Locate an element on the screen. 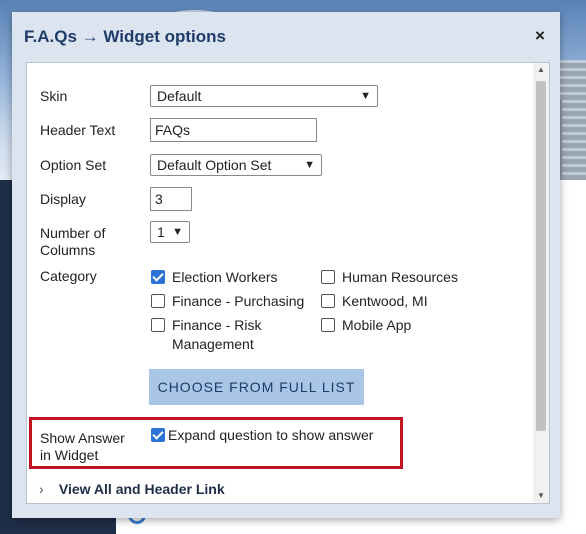  category-label: Category is located at coordinates (68, 276).